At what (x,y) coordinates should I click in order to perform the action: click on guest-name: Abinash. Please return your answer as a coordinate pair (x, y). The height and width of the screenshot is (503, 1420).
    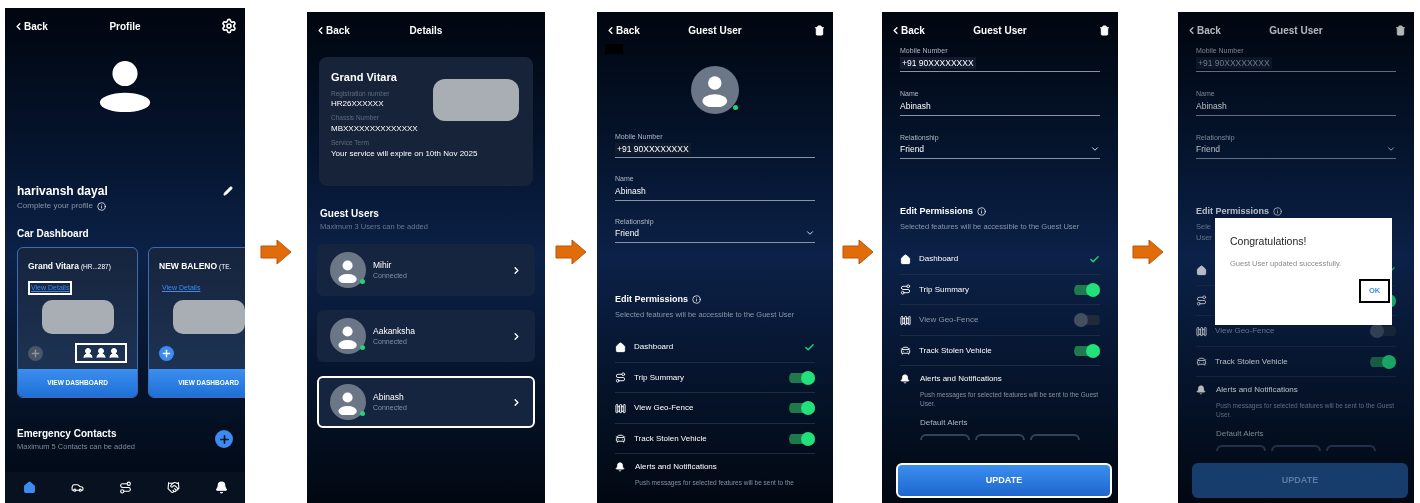
    Looking at the image, I should click on (389, 397).